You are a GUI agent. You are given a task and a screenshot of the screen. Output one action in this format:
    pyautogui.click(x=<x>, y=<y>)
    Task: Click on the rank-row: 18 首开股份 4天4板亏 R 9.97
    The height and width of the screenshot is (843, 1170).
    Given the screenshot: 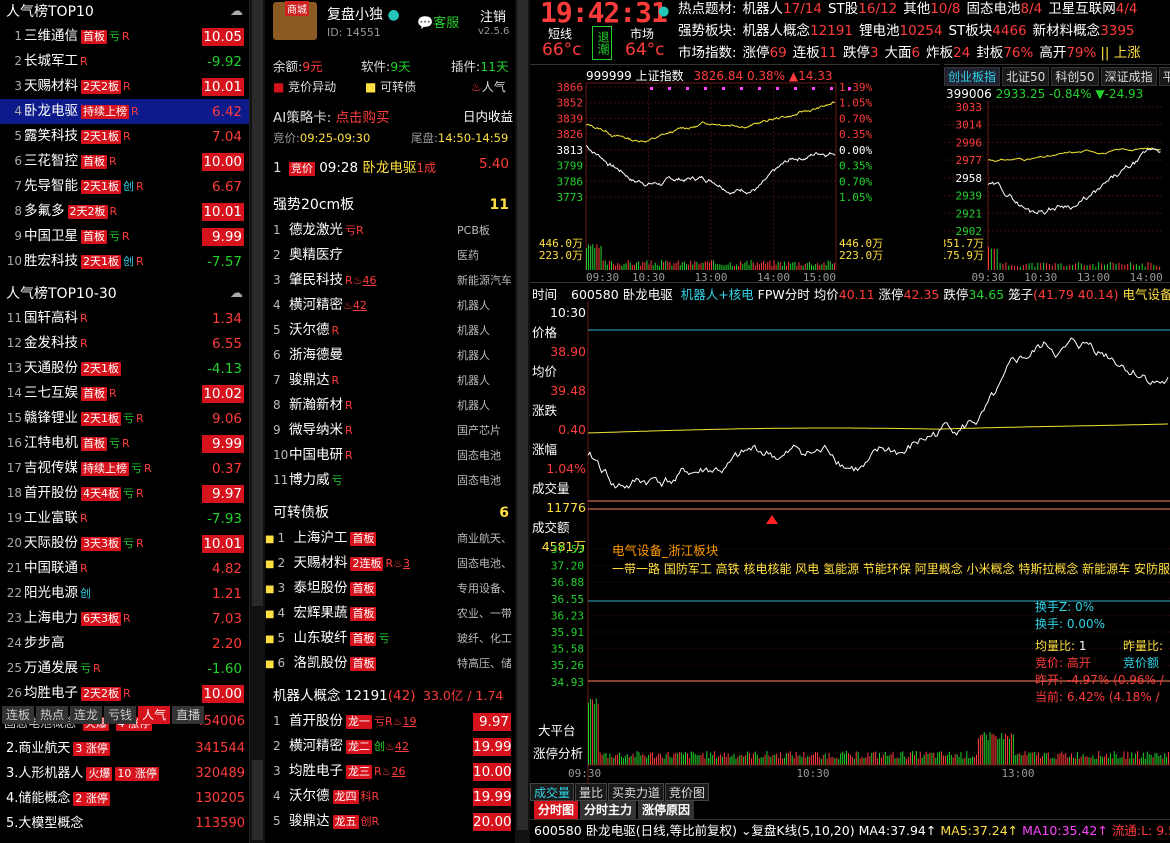 What is the action you would take?
    pyautogui.click(x=124, y=493)
    